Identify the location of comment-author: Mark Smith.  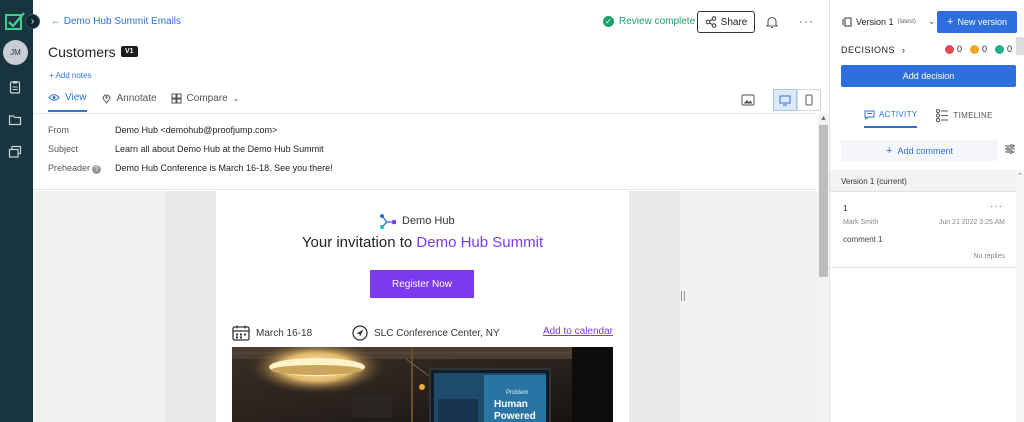
(861, 222).